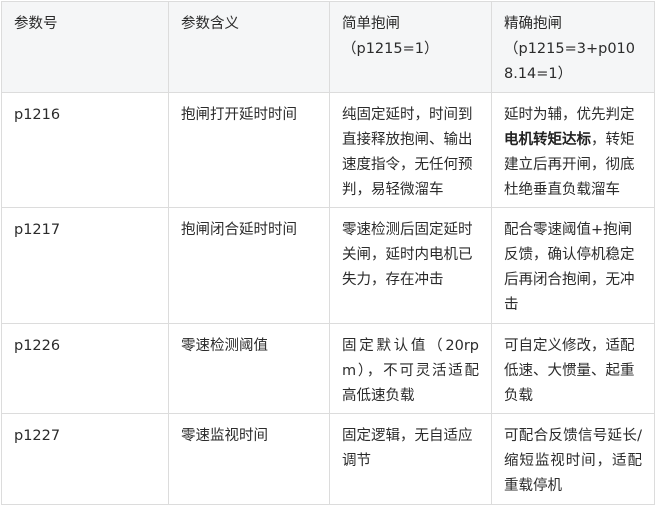 Image resolution: width=656 pixels, height=509 pixels. I want to click on cell-simple: 纯固定延时，时间到直接释放抱闸、输出速度指令，无任何预判，易轻微溜车, so click(410, 150).